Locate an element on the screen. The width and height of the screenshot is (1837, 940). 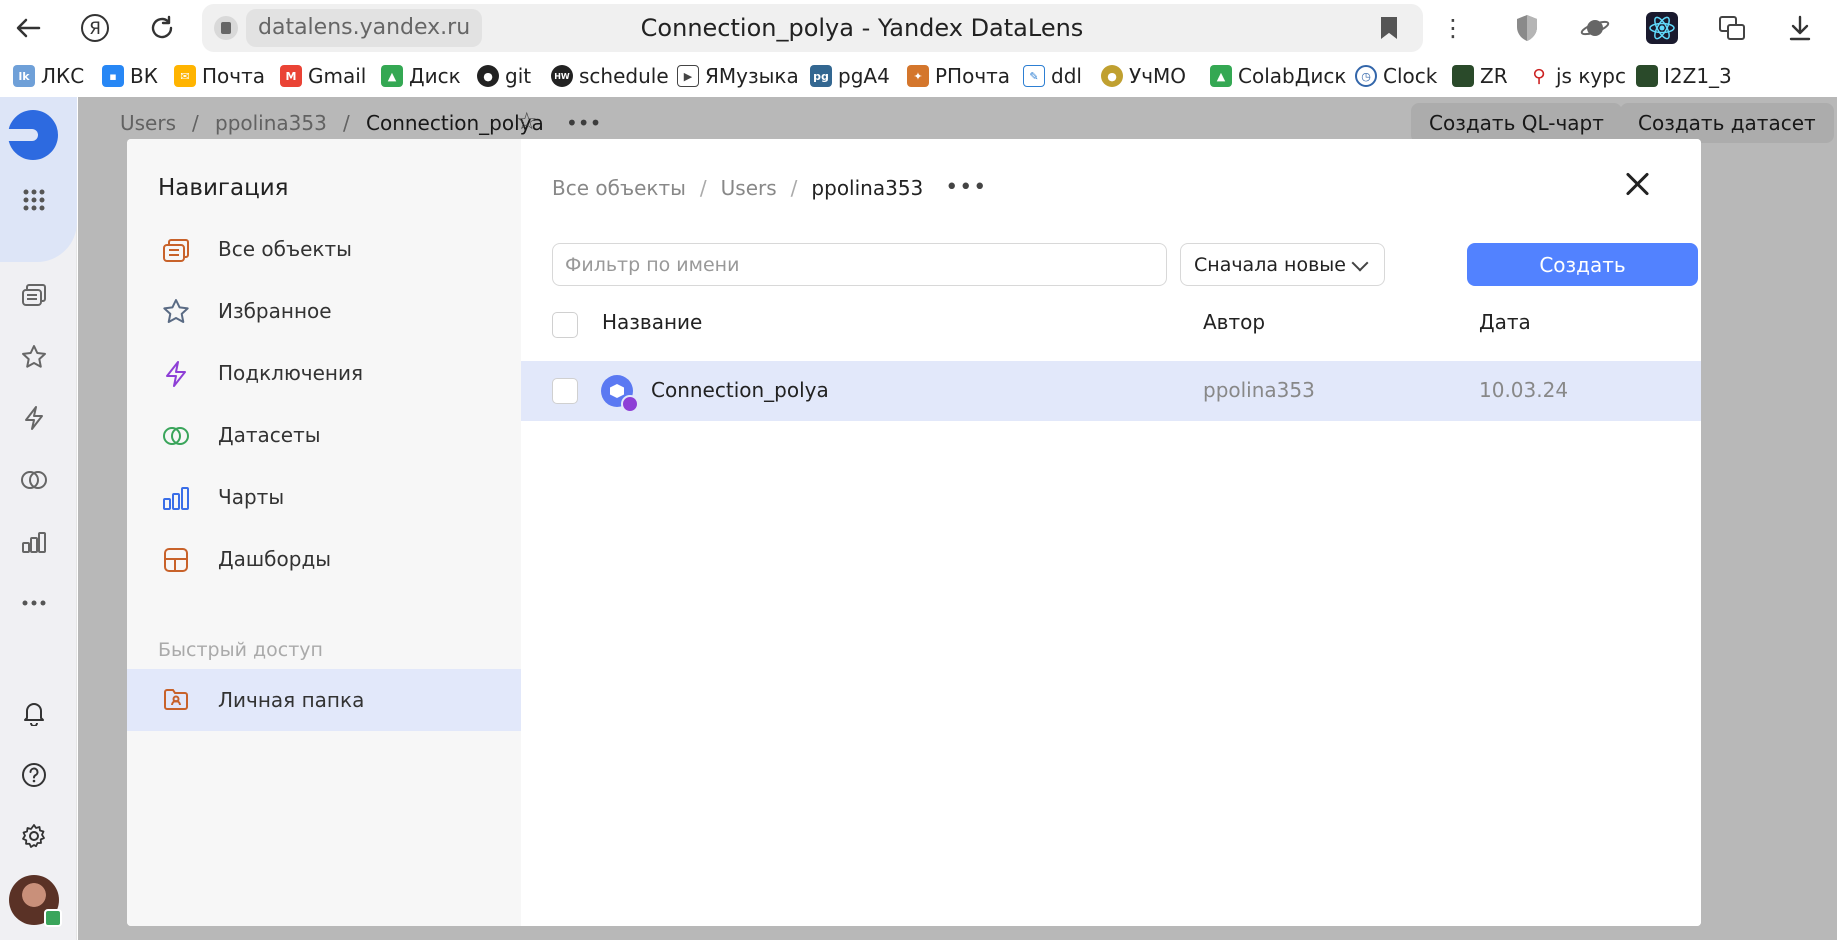
column-header-date: Дата is located at coordinates (1505, 322).